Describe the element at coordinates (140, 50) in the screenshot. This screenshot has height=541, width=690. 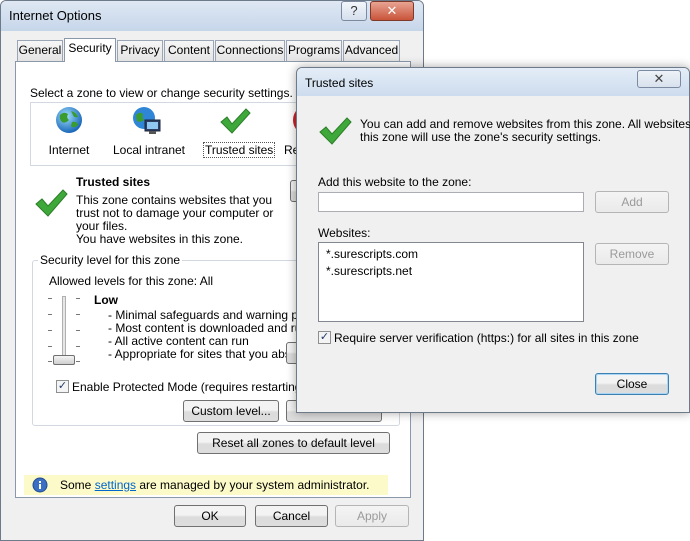
I see `tab-privacy: Privacy` at that location.